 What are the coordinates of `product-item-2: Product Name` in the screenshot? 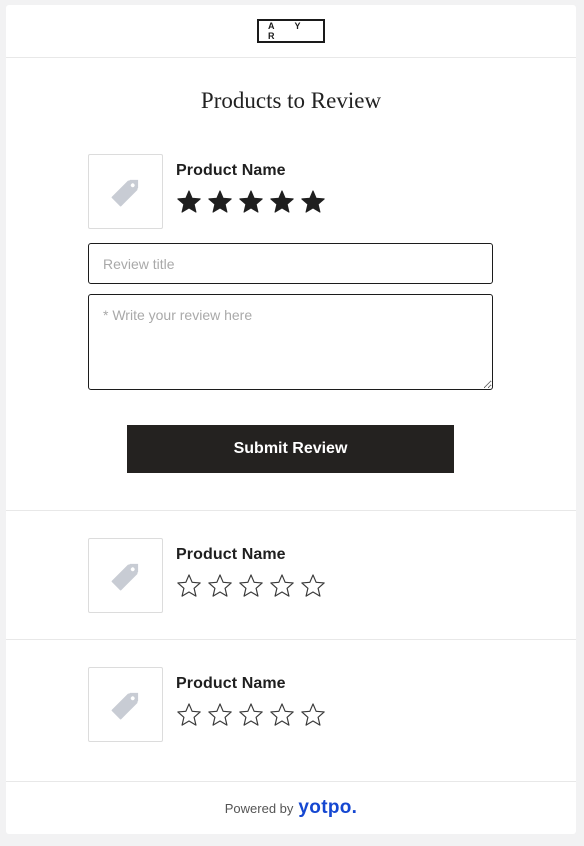 It's located at (291, 575).